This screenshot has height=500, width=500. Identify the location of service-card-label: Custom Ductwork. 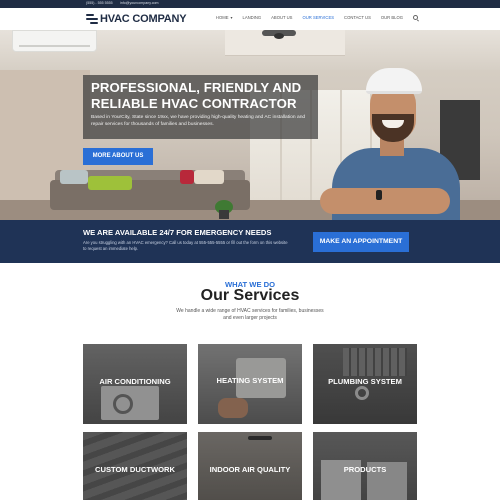
(134, 469).